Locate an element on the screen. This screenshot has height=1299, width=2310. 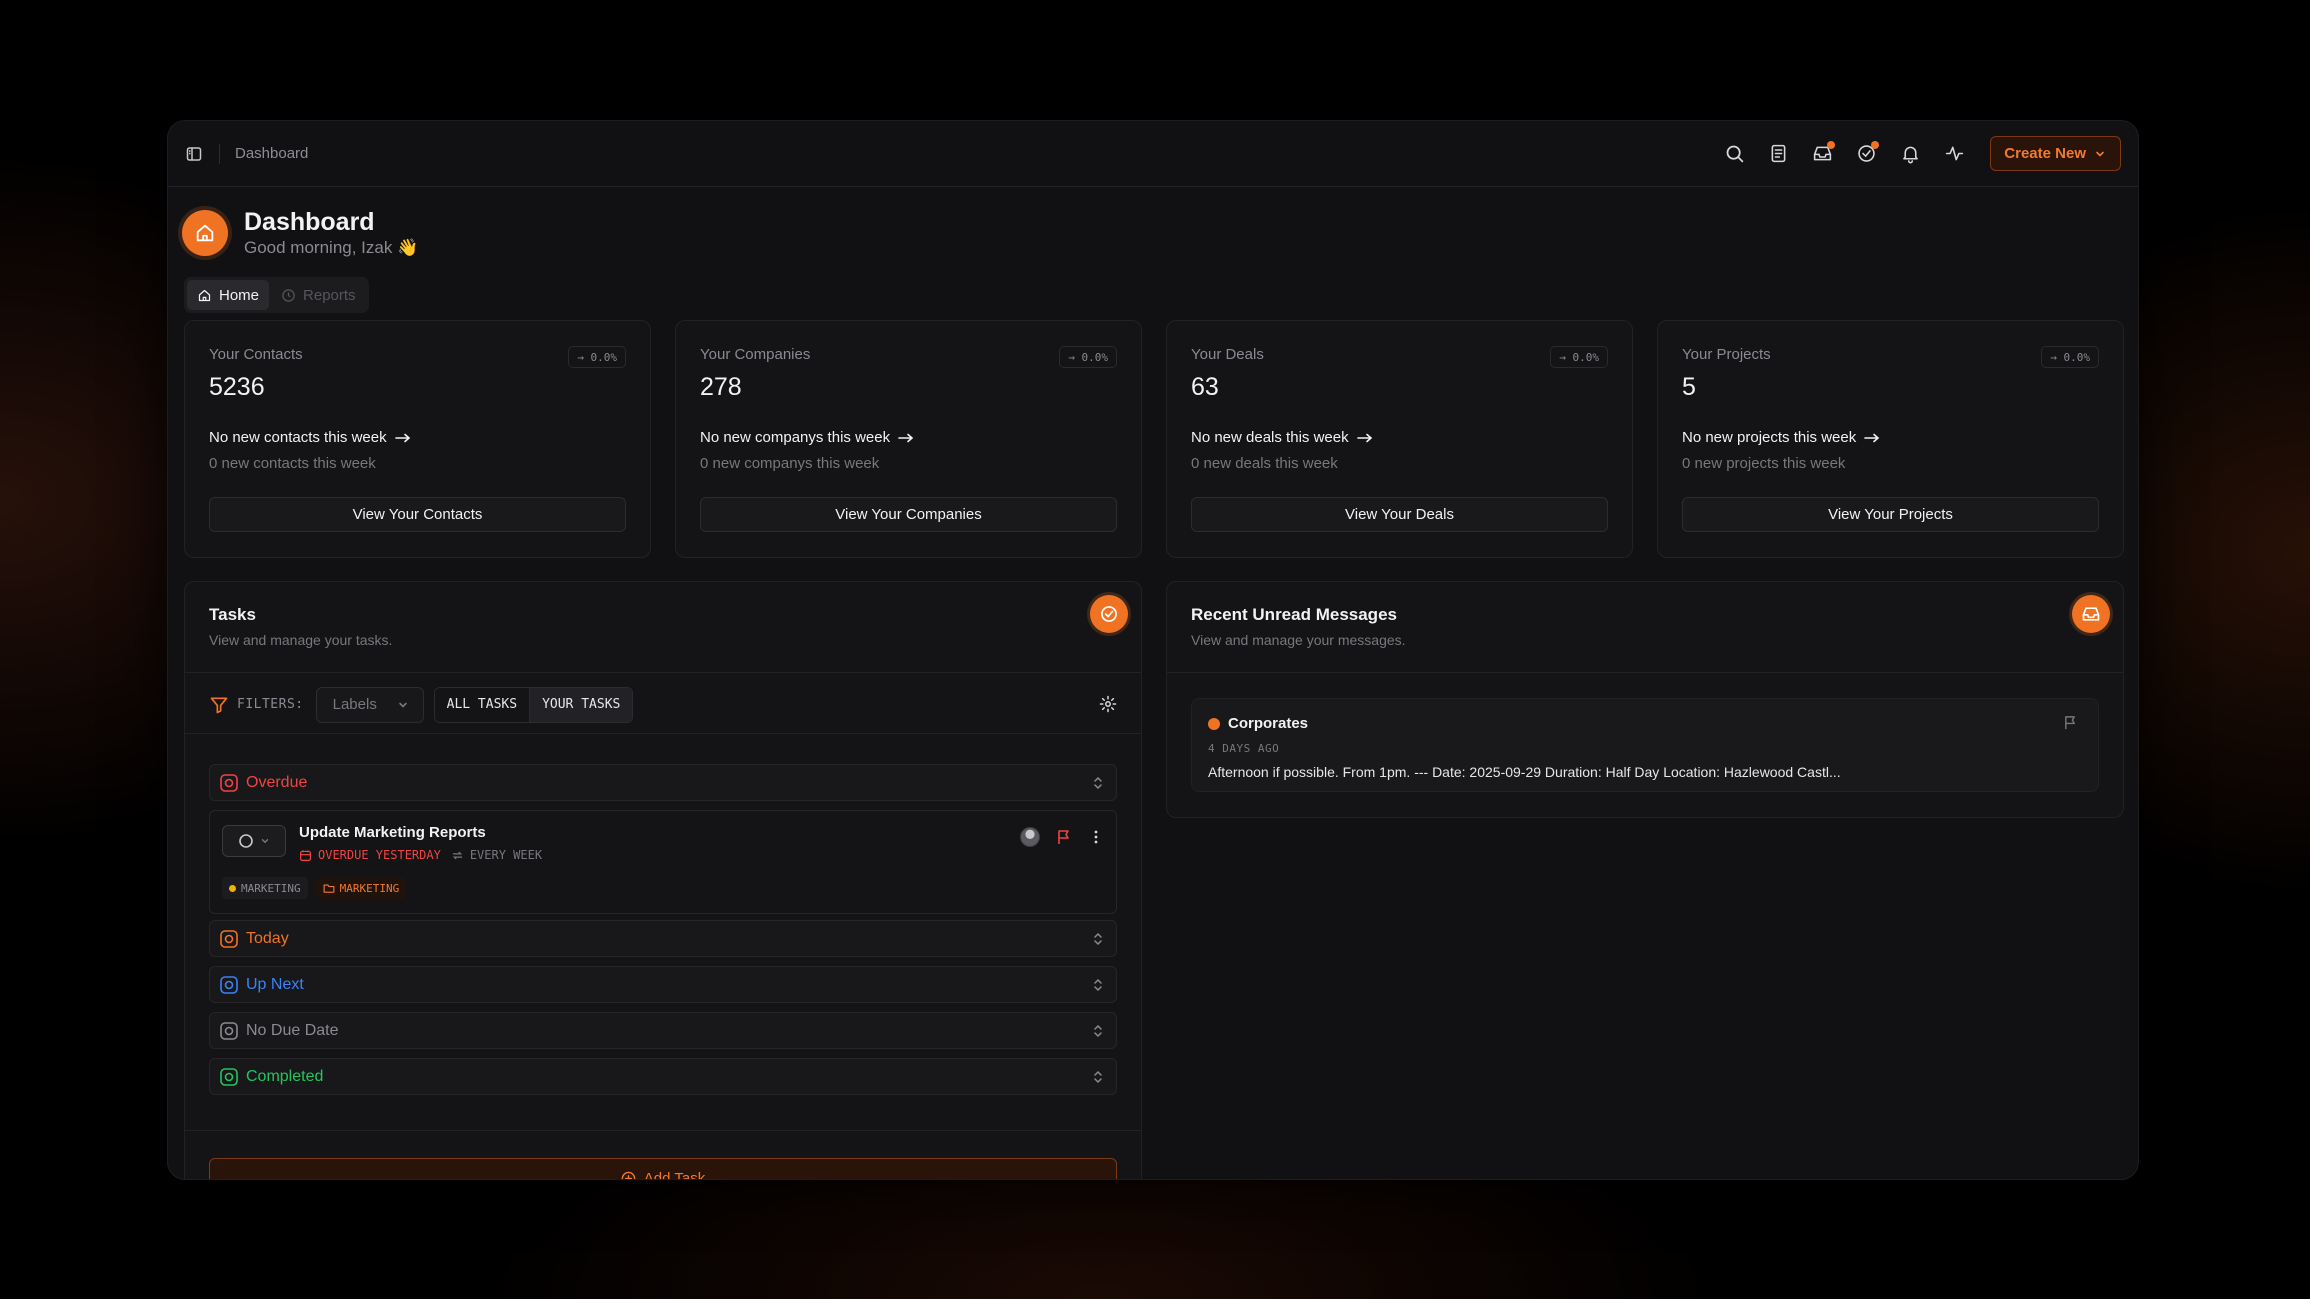
page-header: Dashboard Good morning, Izak 👋 is located at coordinates (300, 232).